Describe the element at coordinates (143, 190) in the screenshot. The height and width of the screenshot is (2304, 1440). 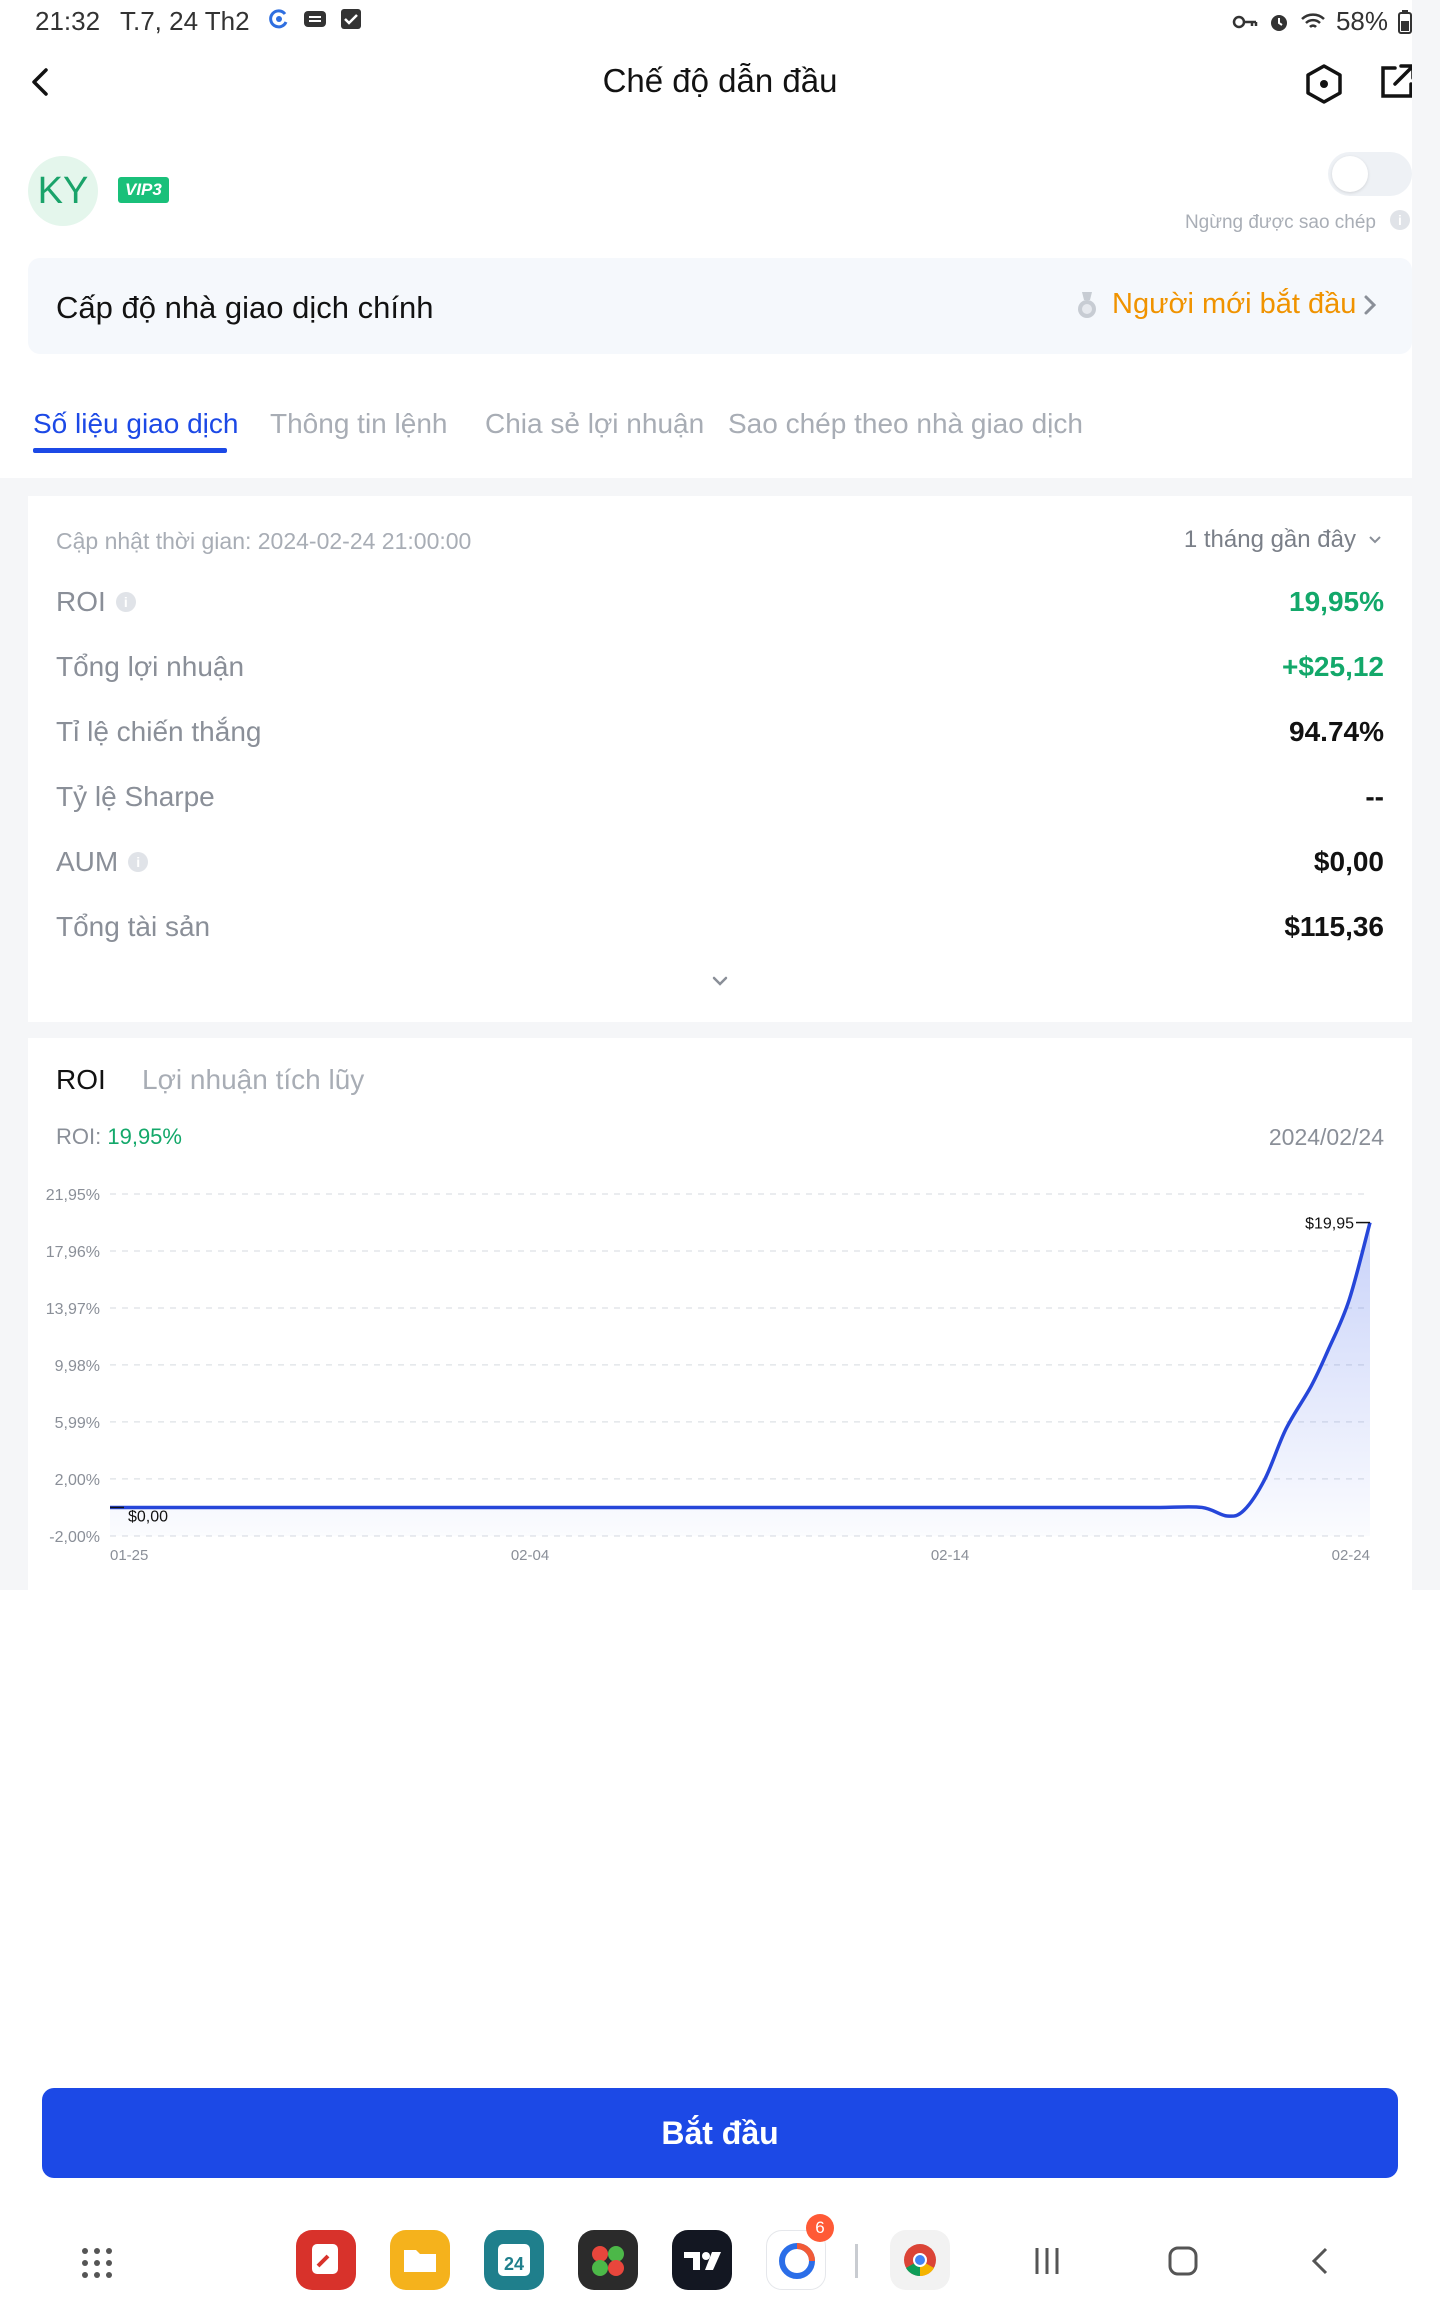
I see `vip-badge: VIP3` at that location.